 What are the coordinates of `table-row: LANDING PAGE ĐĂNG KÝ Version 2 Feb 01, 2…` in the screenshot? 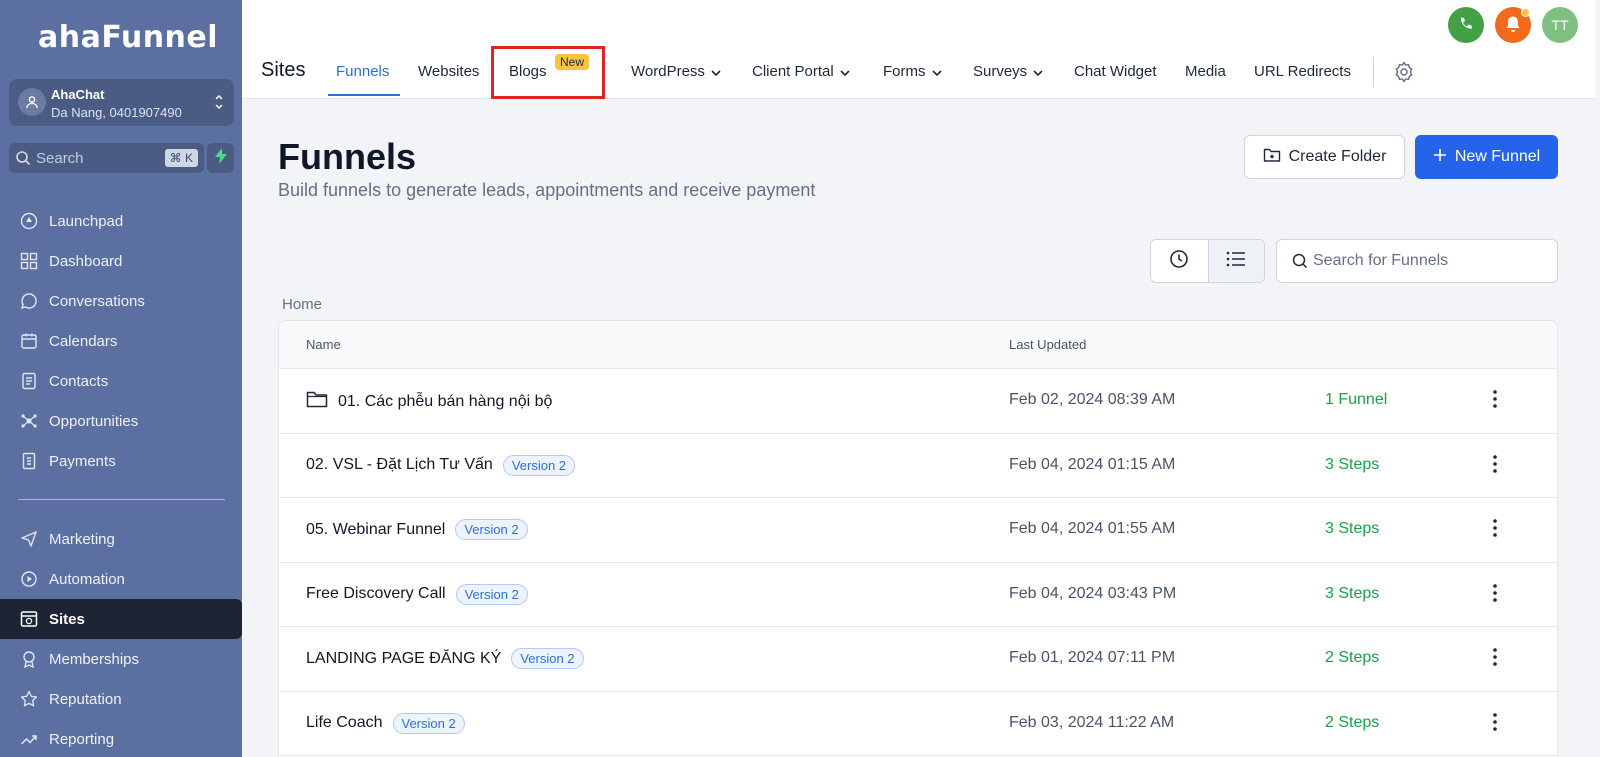 It's located at (918, 659).